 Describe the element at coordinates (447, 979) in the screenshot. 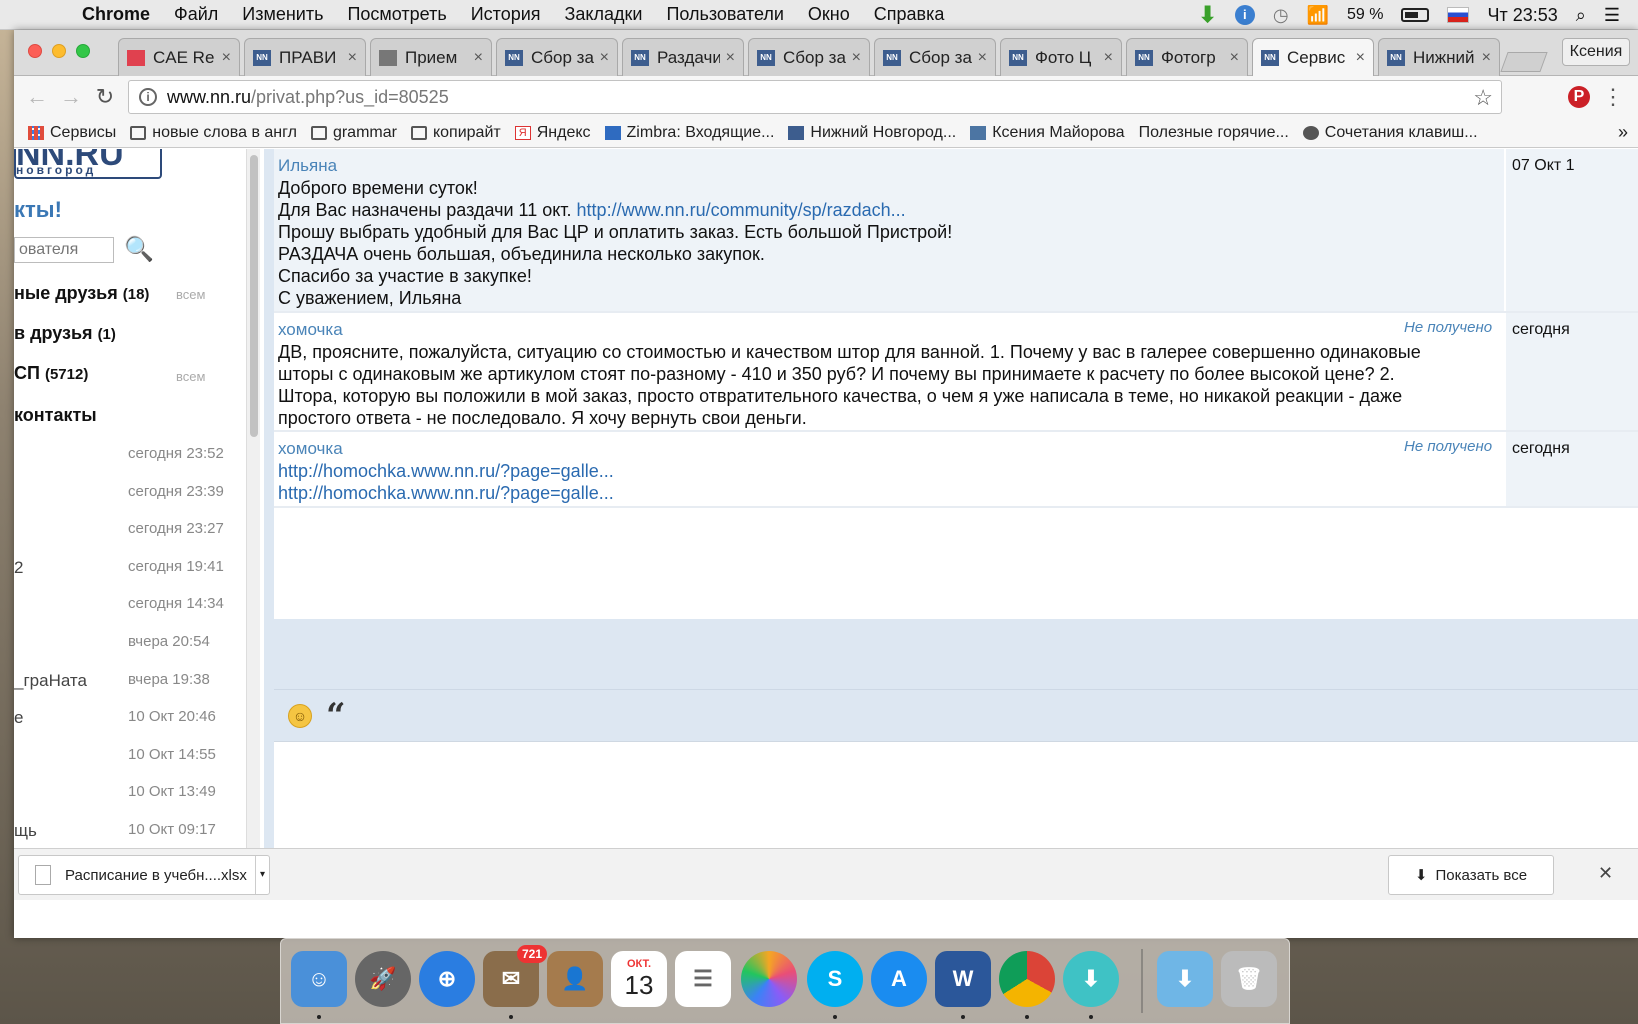

I see `safari-icon: ⊕` at that location.